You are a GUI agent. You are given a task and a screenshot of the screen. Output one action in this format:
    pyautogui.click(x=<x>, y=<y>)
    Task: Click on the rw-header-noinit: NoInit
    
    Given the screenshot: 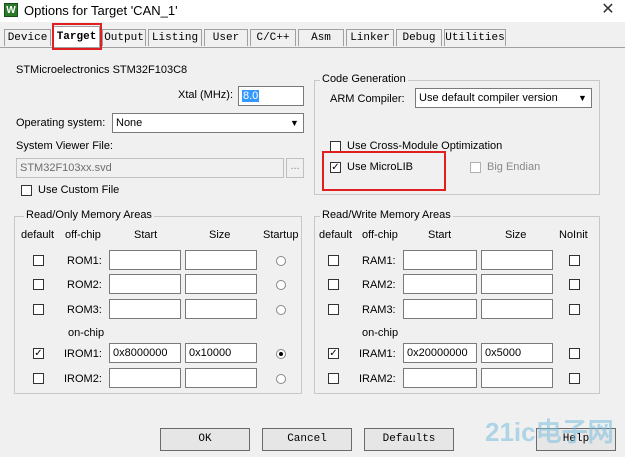 What is the action you would take?
    pyautogui.click(x=573, y=235)
    